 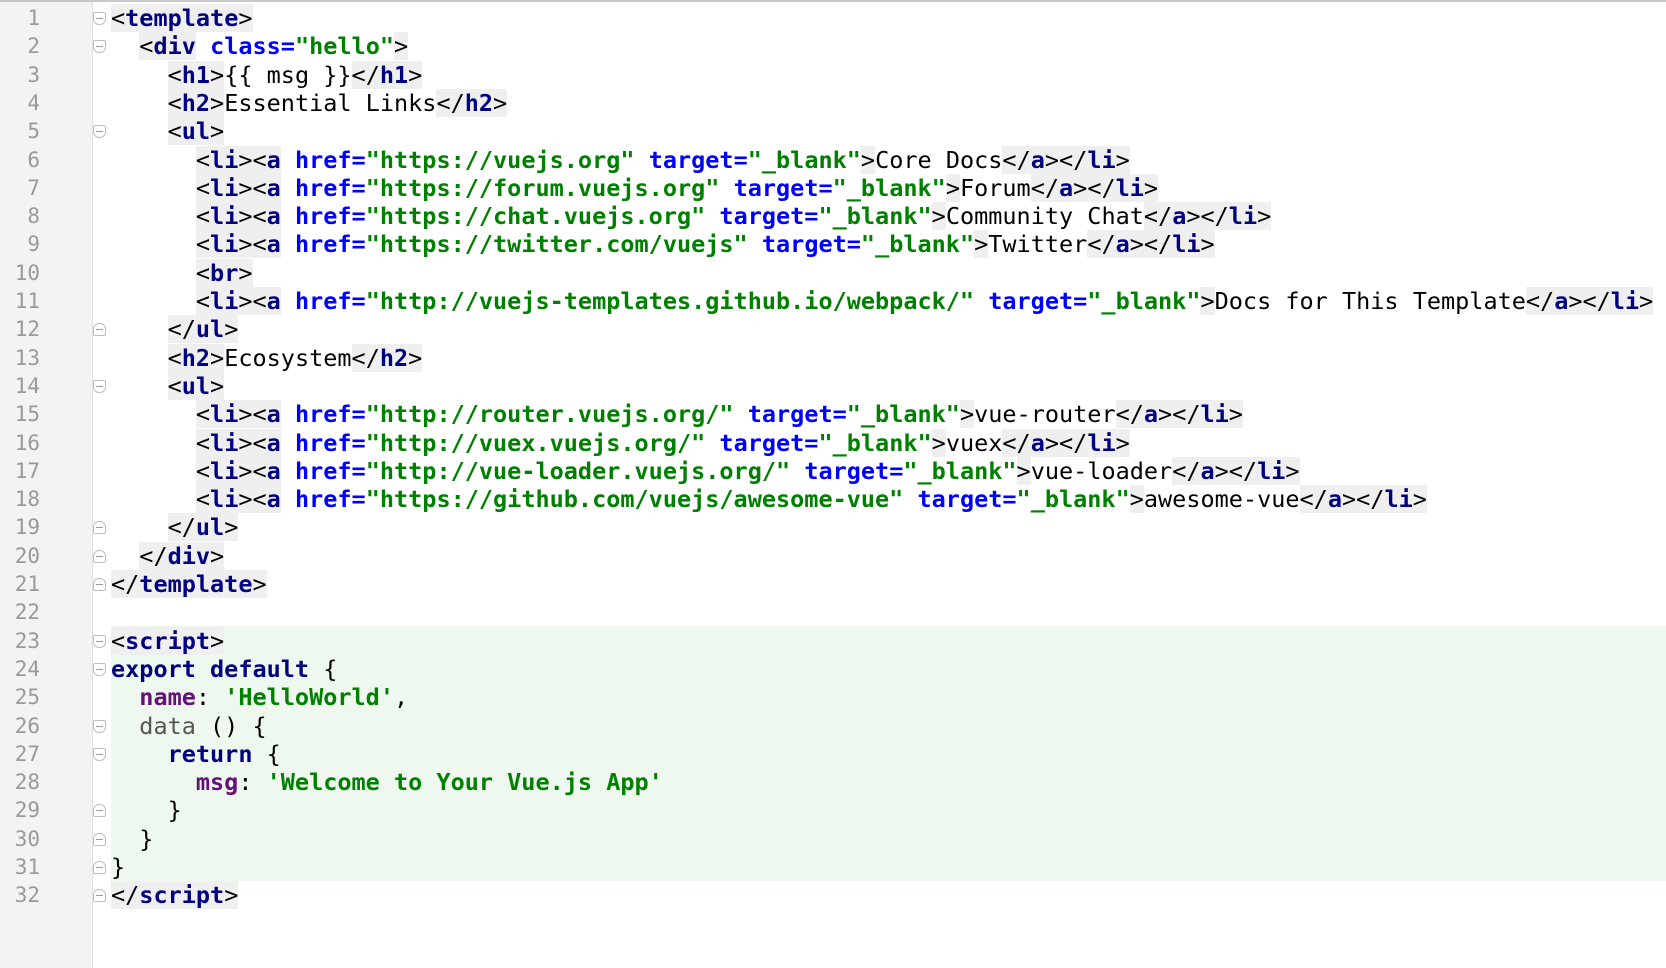 I want to click on code-line: 23 <script>, so click(x=833, y=641).